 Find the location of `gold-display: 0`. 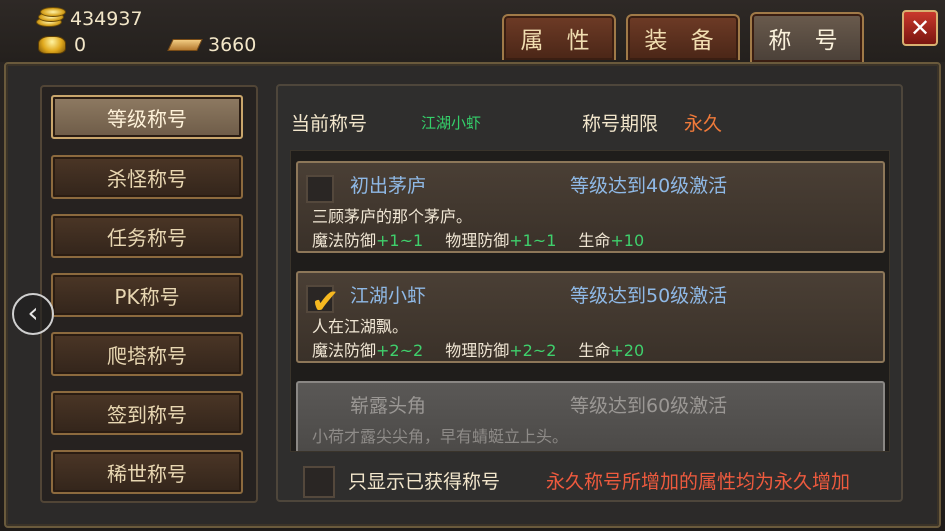

gold-display: 0 is located at coordinates (62, 45).